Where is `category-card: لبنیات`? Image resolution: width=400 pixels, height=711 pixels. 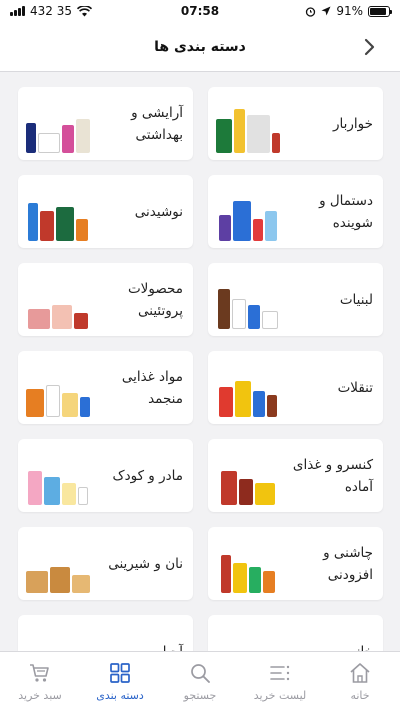 category-card: لبنیات is located at coordinates (295, 299).